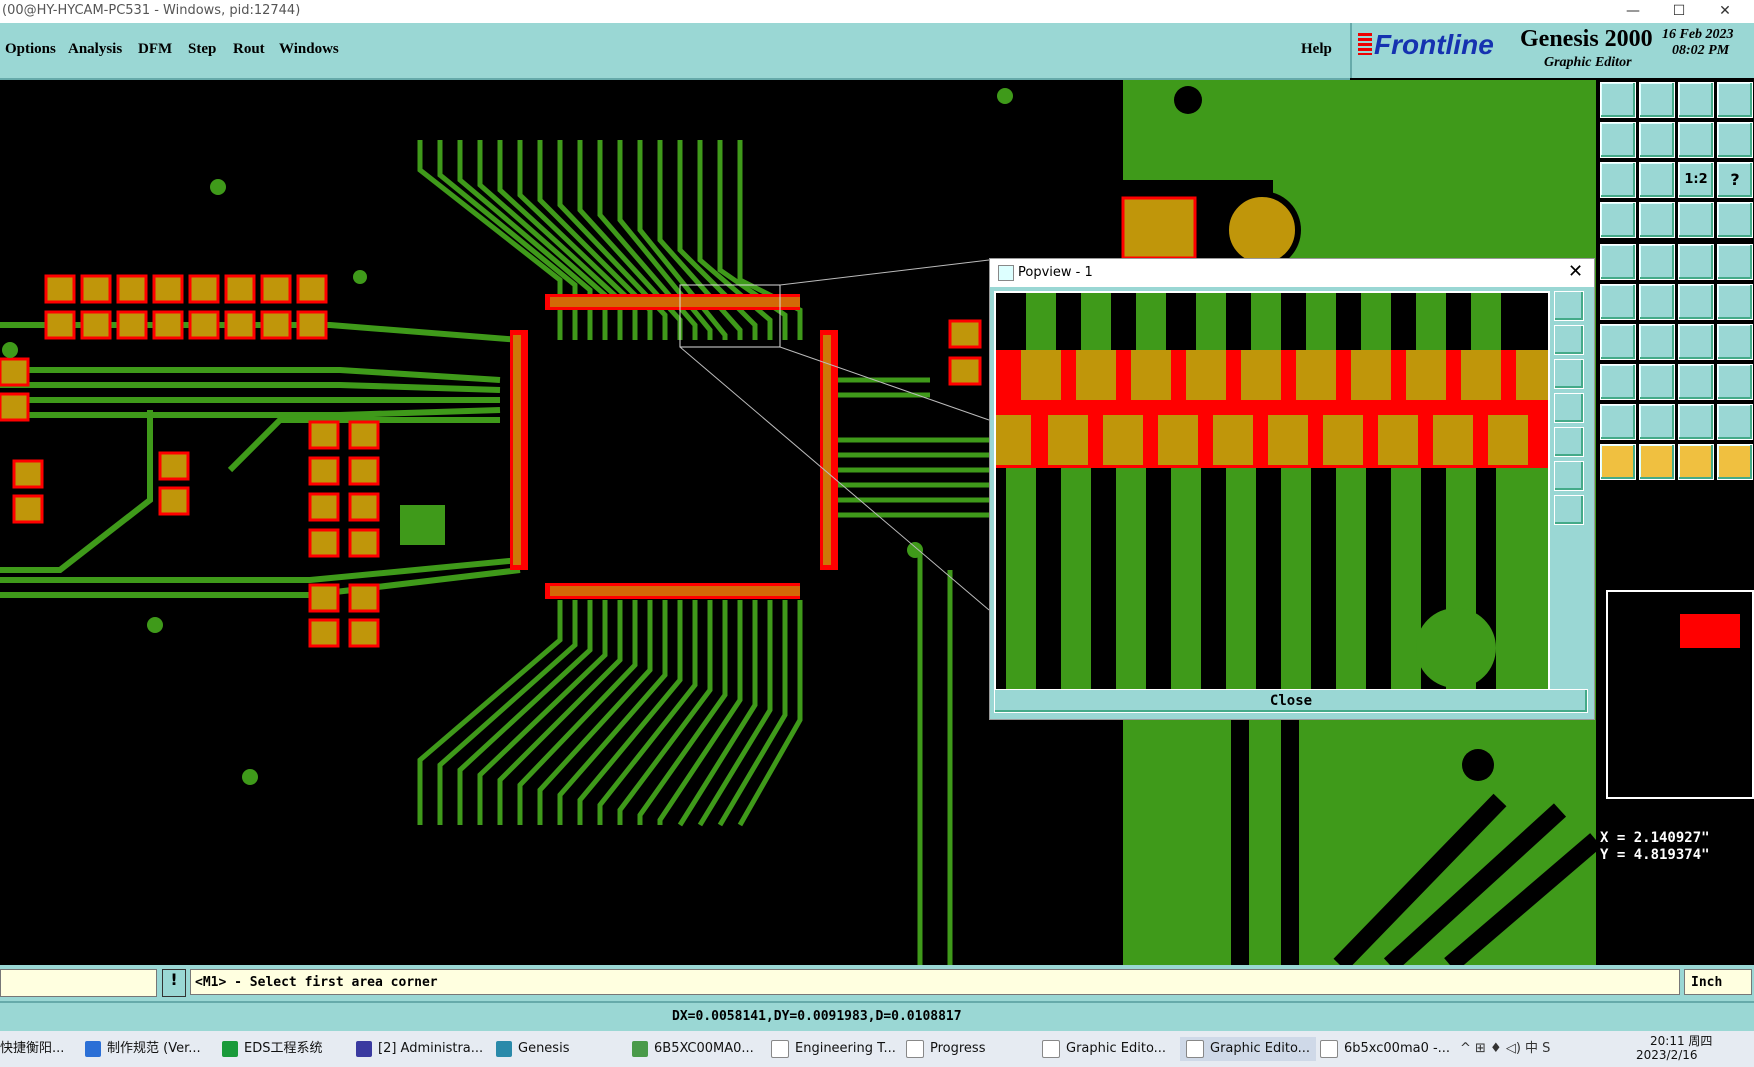 This screenshot has width=1754, height=1067. What do you see at coordinates (1569, 306) in the screenshot?
I see `popview-zoom-in-button` at bounding box center [1569, 306].